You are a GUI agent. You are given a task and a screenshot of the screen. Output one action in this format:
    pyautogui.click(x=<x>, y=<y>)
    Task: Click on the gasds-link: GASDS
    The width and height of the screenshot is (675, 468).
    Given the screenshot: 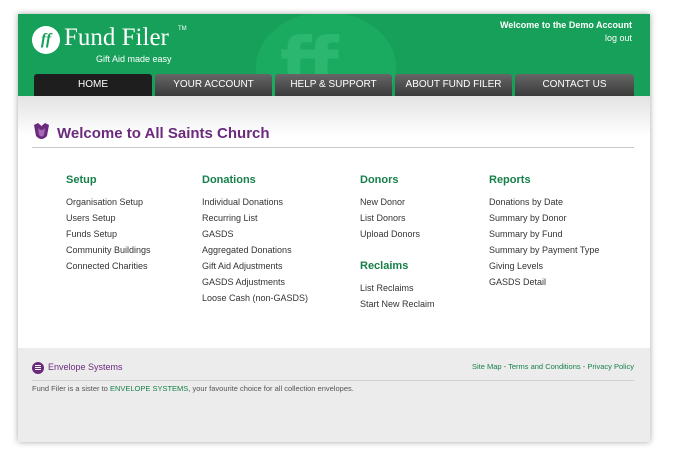 What is the action you would take?
    pyautogui.click(x=255, y=234)
    